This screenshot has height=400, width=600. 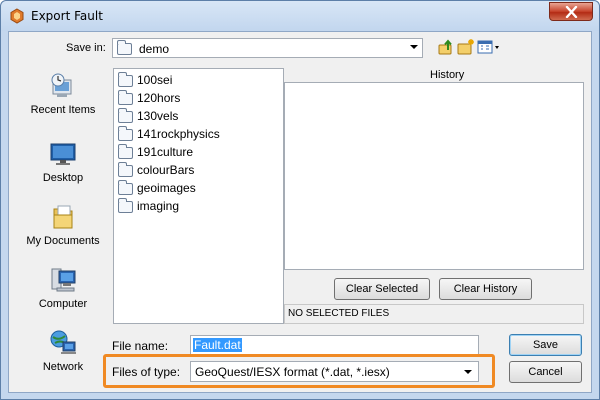 What do you see at coordinates (447, 75) in the screenshot?
I see `history-label: History` at bounding box center [447, 75].